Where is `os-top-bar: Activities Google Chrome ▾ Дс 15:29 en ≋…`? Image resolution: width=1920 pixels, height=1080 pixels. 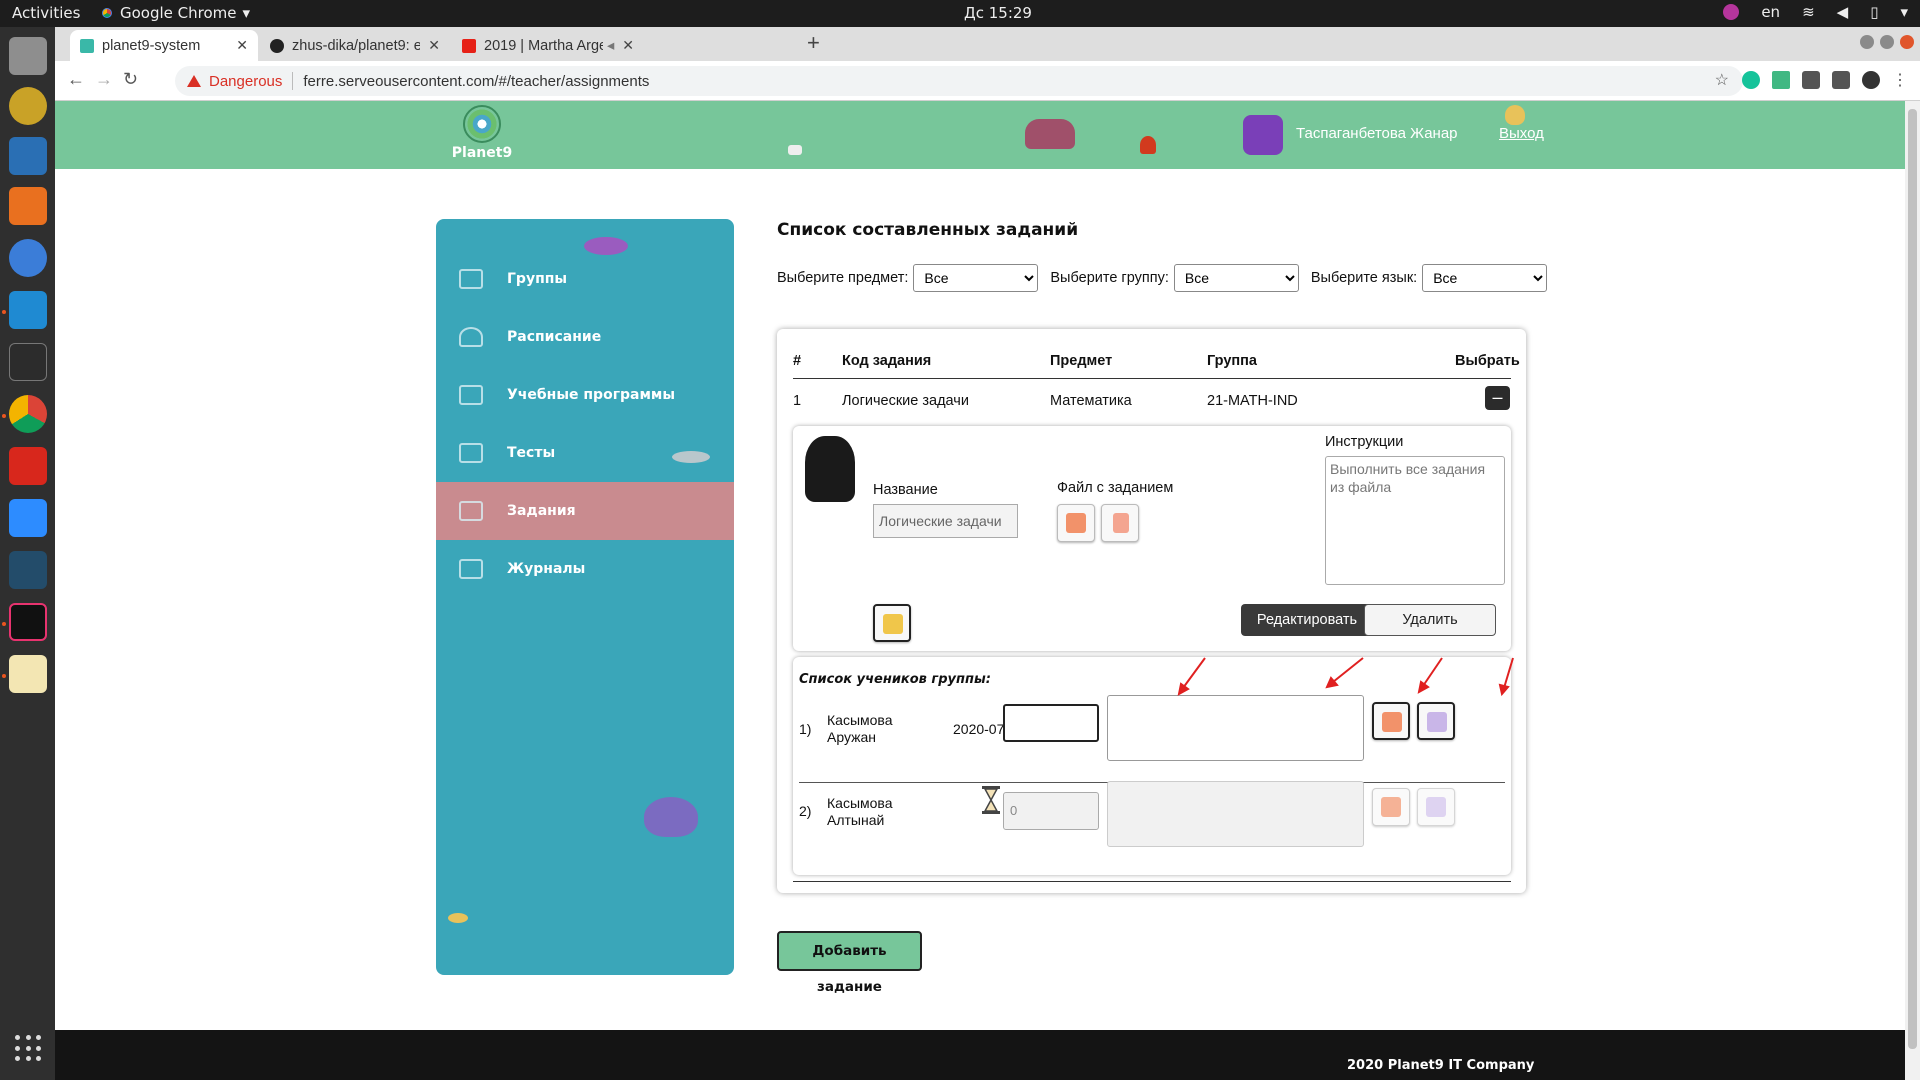 os-top-bar: Activities Google Chrome ▾ Дс 15:29 en ≋… is located at coordinates (960, 13).